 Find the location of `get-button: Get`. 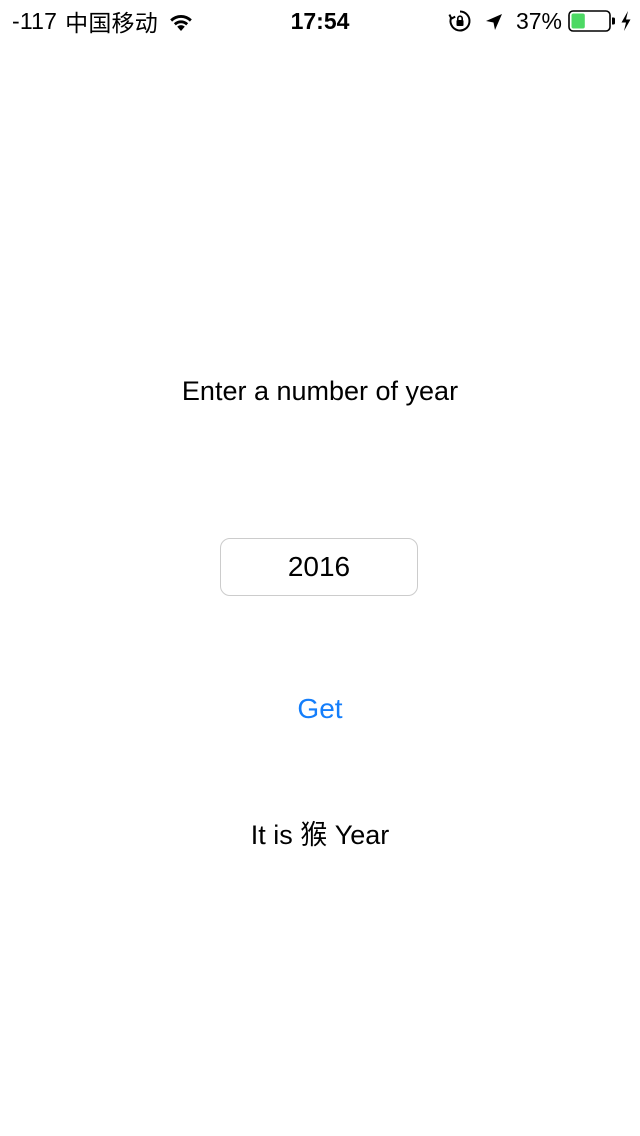

get-button: Get is located at coordinates (320, 709).